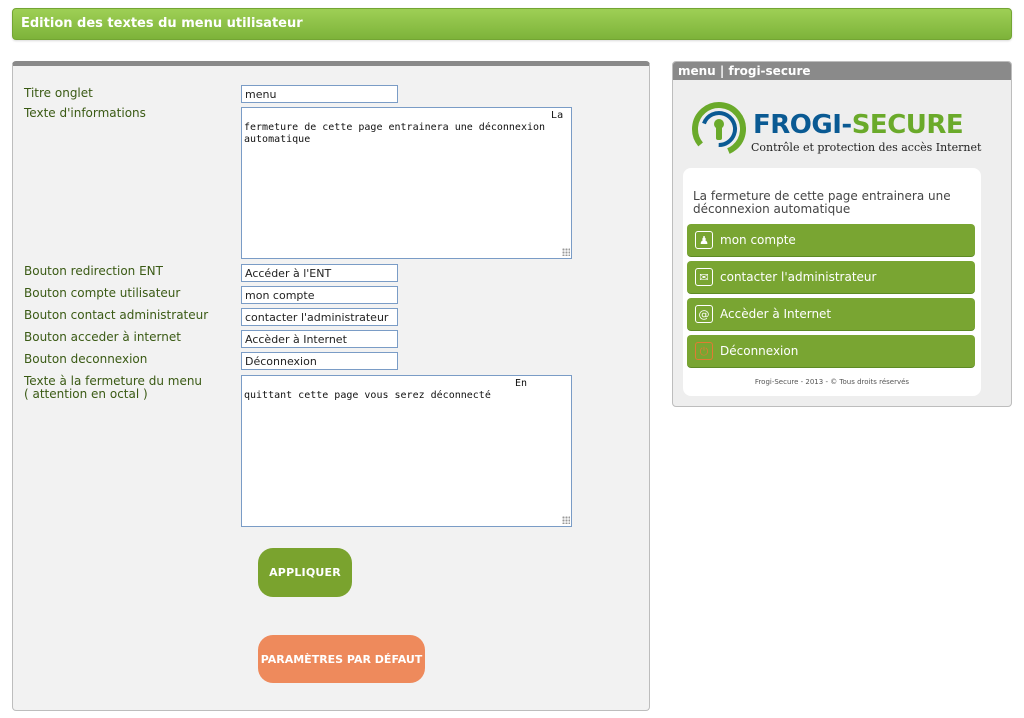  I want to click on texte-fermeture-sublabel: ( attention en octal ), so click(86, 394).